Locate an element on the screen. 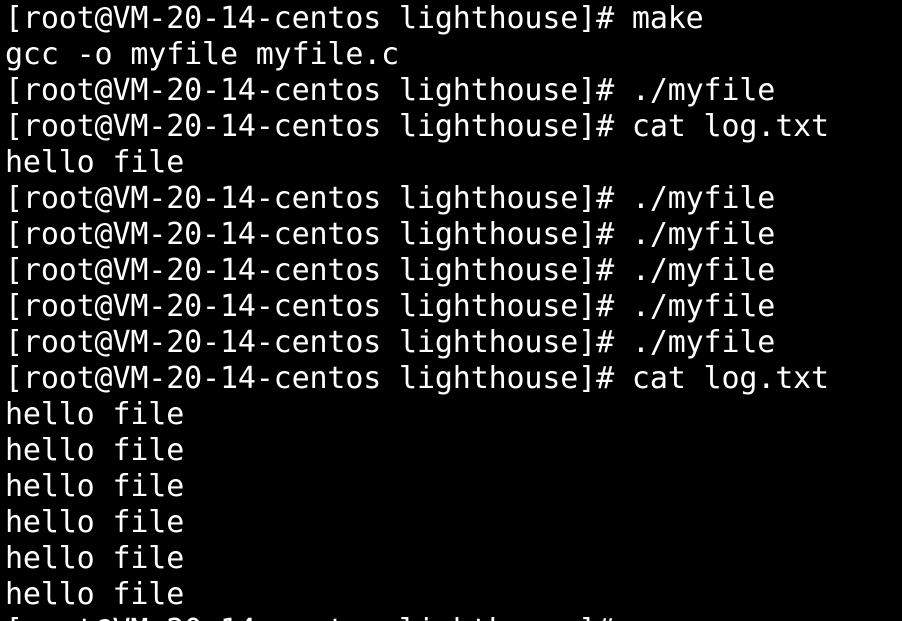 Image resolution: width=902 pixels, height=621 pixels. terminal-line: gcc -o myfile myfile.c is located at coordinates (202, 54).